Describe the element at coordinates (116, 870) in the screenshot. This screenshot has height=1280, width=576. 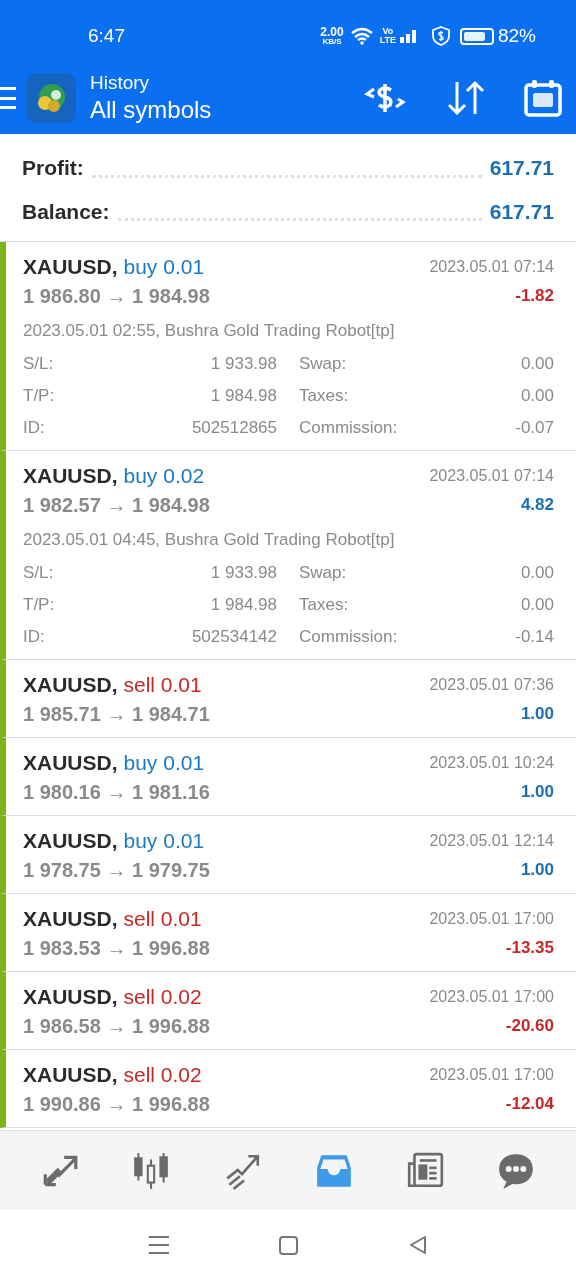
I see `deal-prices: 1 978.75 → 1 979.75` at that location.